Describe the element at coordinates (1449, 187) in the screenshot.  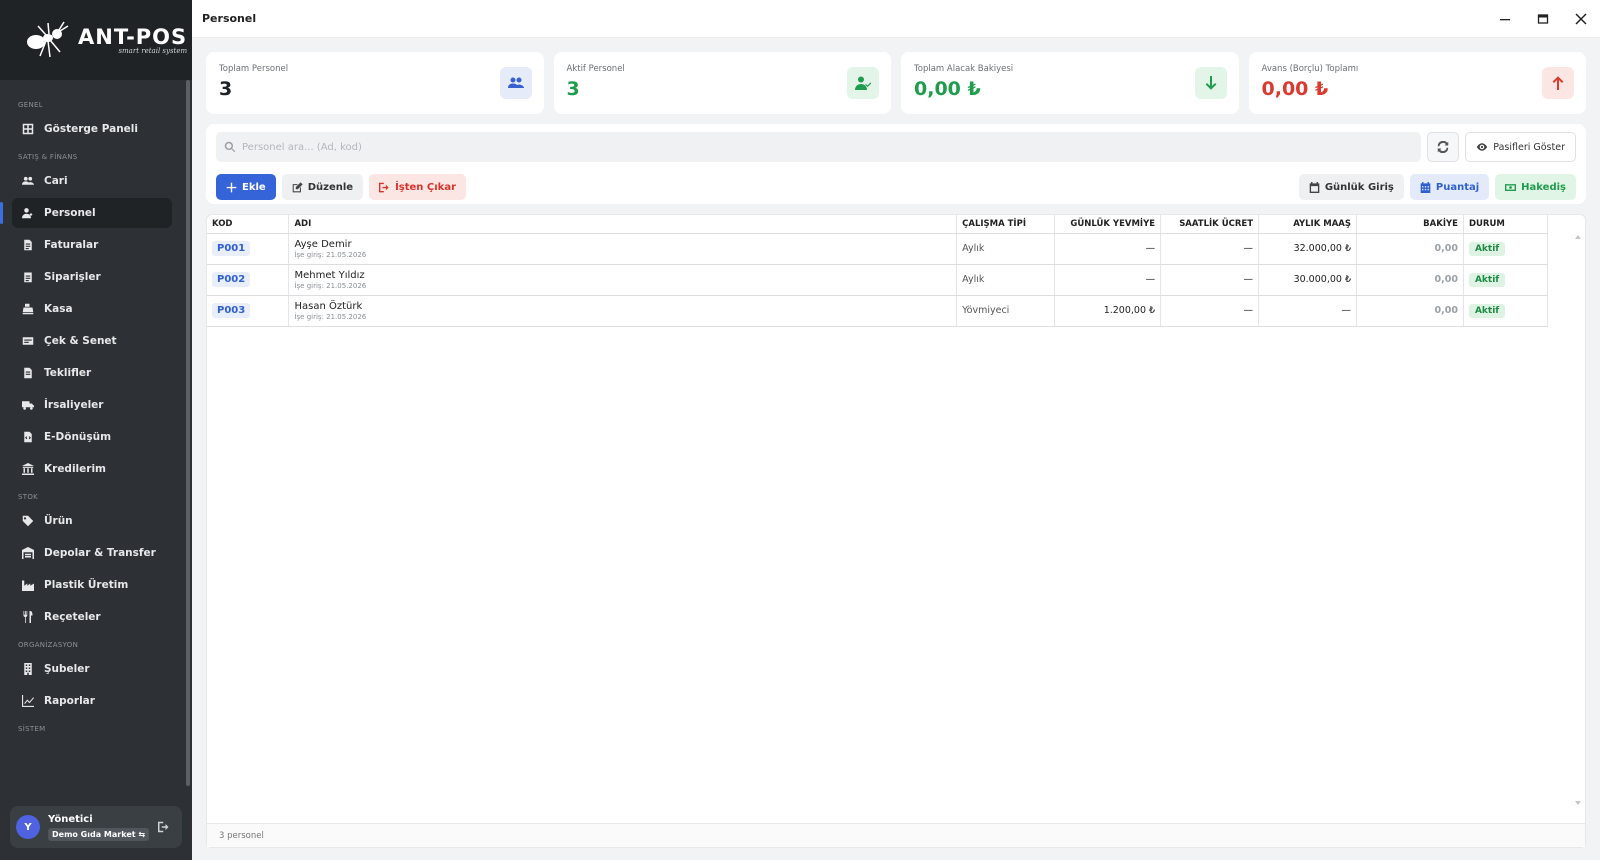
I see `timesheet-button: Puantaj` at that location.